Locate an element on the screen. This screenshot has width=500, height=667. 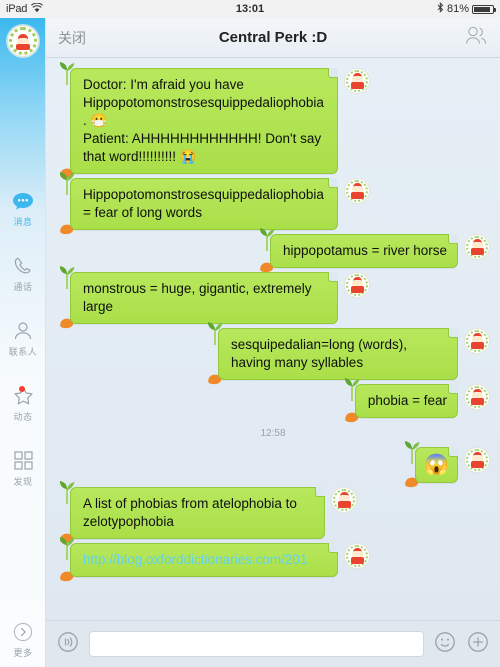
sidebar-rail: 消息 通话 联系人 动态 发现 更多 is located at coordinates (23, 342).